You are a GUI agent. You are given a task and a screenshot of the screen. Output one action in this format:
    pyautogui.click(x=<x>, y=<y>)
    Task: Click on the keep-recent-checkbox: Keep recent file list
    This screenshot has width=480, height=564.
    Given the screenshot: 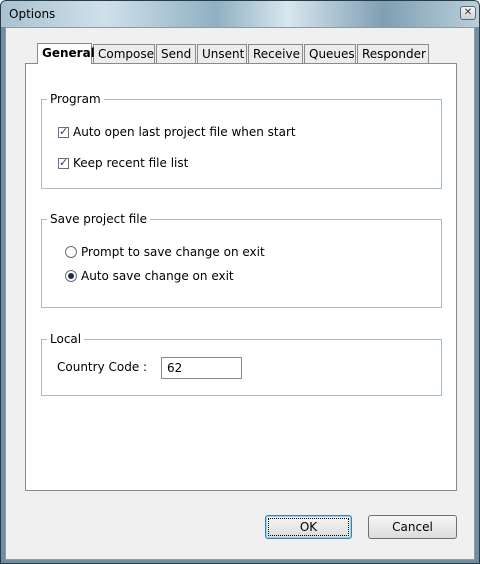 What is the action you would take?
    pyautogui.click(x=123, y=163)
    